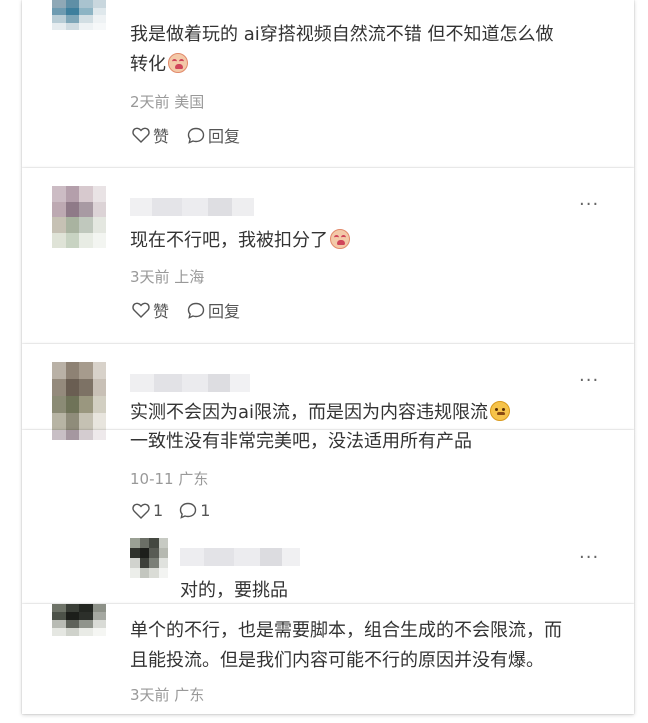  I want to click on comment-text-body: 现在不行吧，我被扣分了, so click(229, 240).